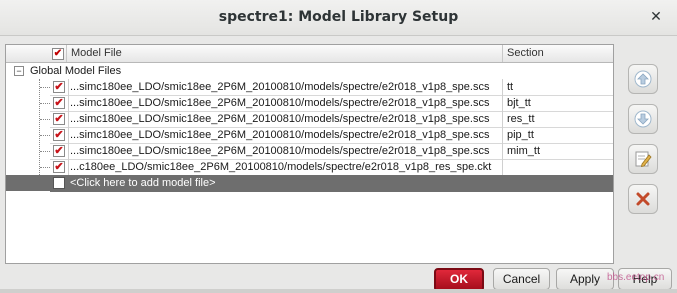  What do you see at coordinates (309, 71) in the screenshot?
I see `tree-group-global: − Global Model Files` at bounding box center [309, 71].